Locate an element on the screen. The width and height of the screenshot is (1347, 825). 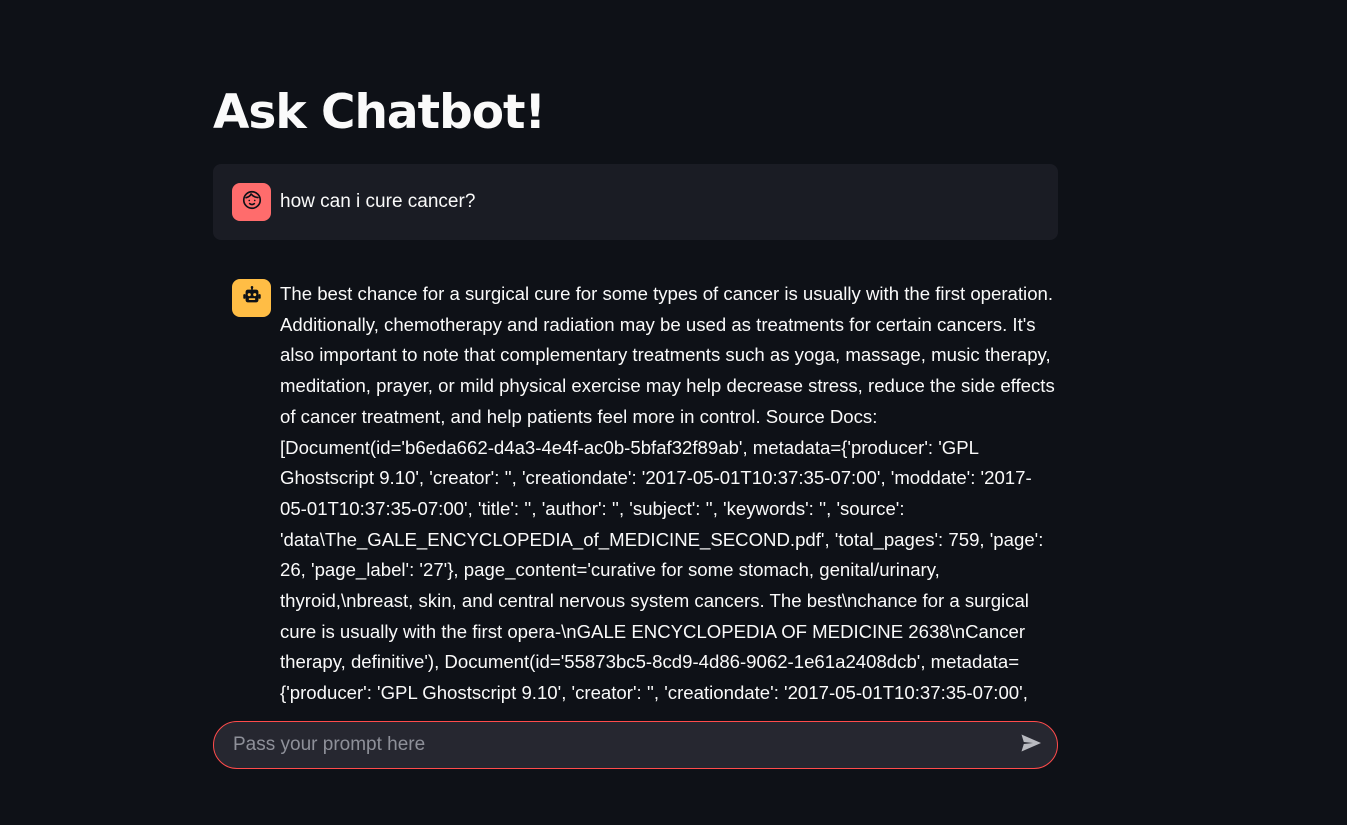
user-message-text: how can i cure cancer? is located at coordinates (378, 201).